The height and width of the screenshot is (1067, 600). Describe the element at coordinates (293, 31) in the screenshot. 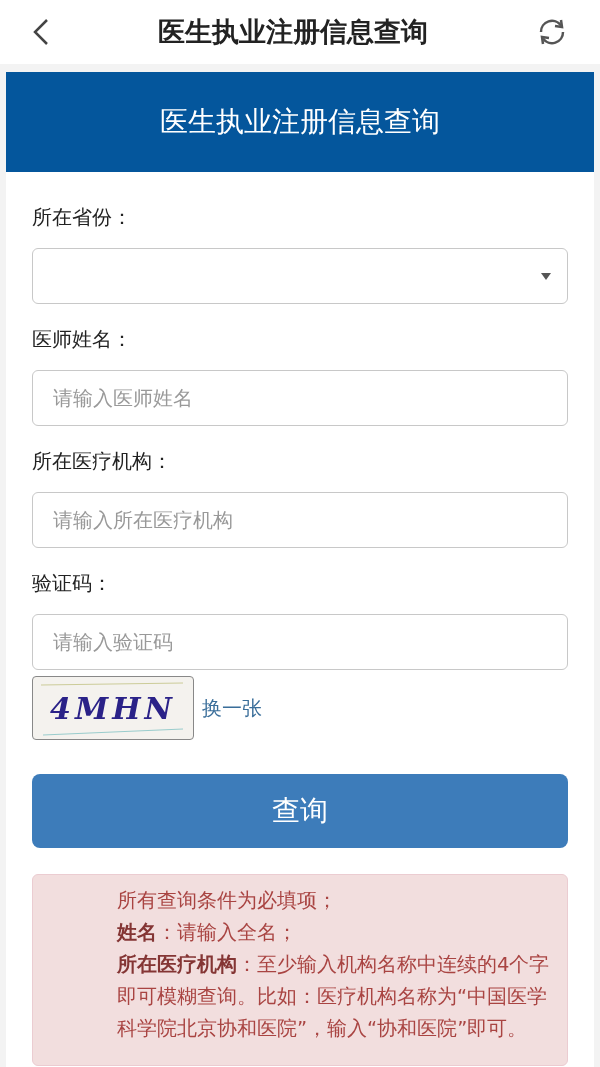

I see `page-title: 医生执业注册信息查询` at that location.